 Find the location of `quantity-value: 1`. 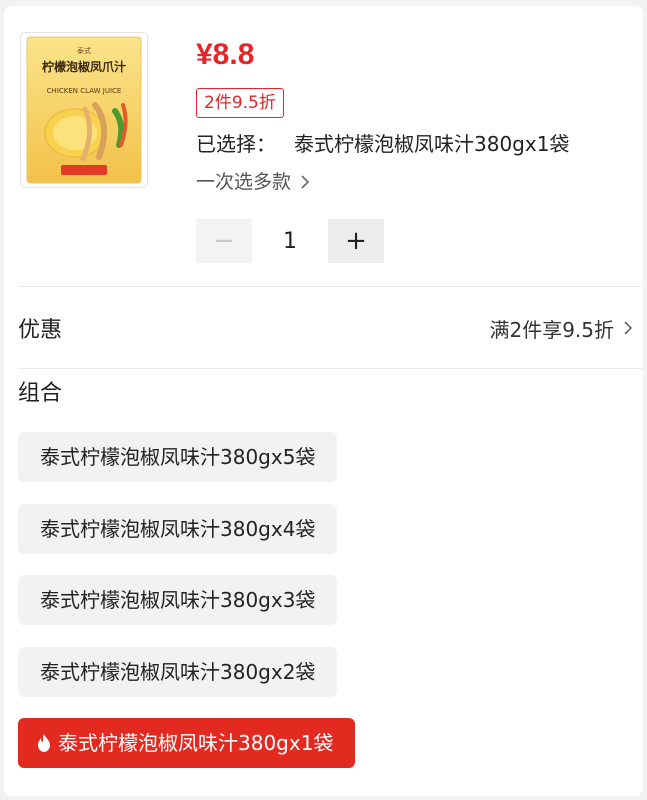

quantity-value: 1 is located at coordinates (290, 241).